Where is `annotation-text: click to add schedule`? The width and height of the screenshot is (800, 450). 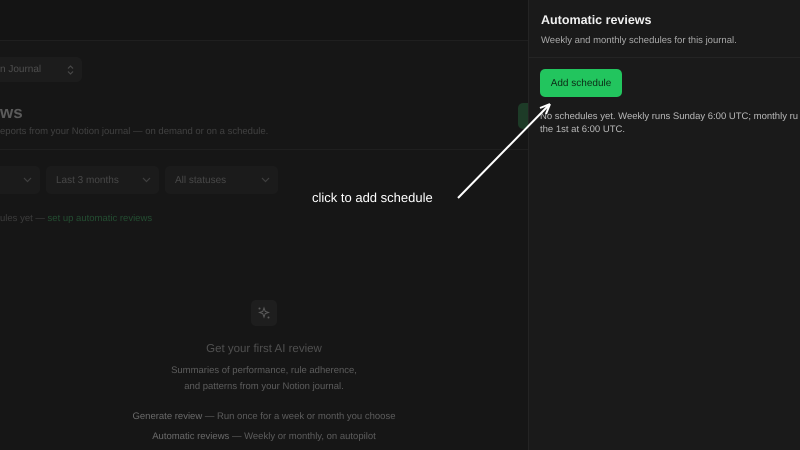 annotation-text: click to add schedule is located at coordinates (372, 197).